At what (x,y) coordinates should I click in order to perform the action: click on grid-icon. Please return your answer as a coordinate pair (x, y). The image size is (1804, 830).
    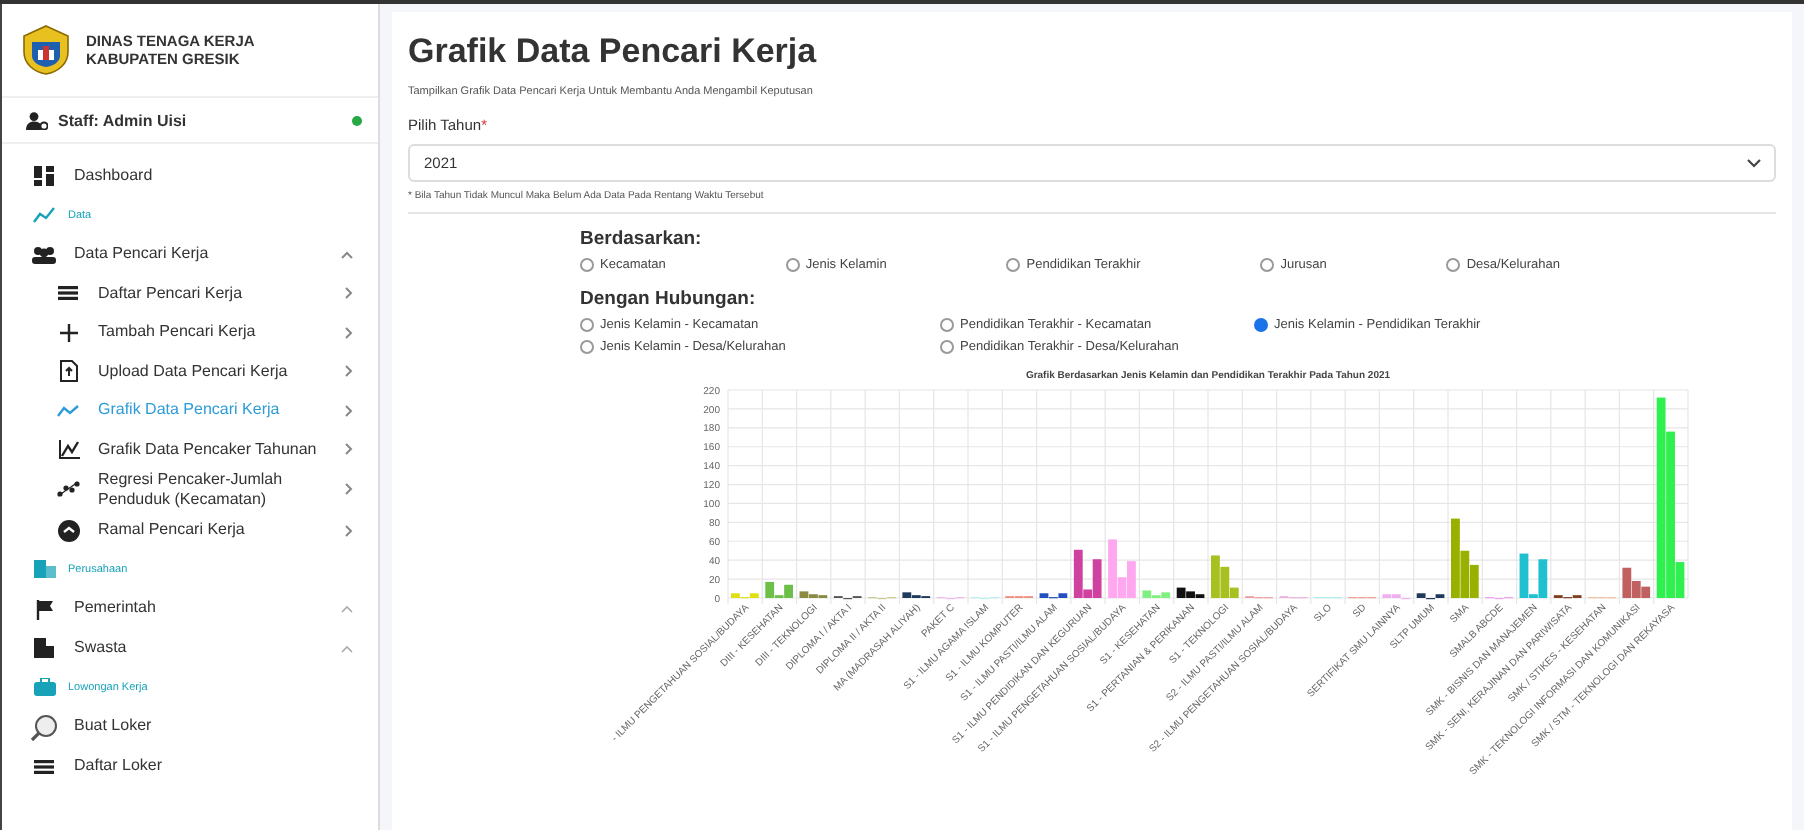
    Looking at the image, I should click on (44, 175).